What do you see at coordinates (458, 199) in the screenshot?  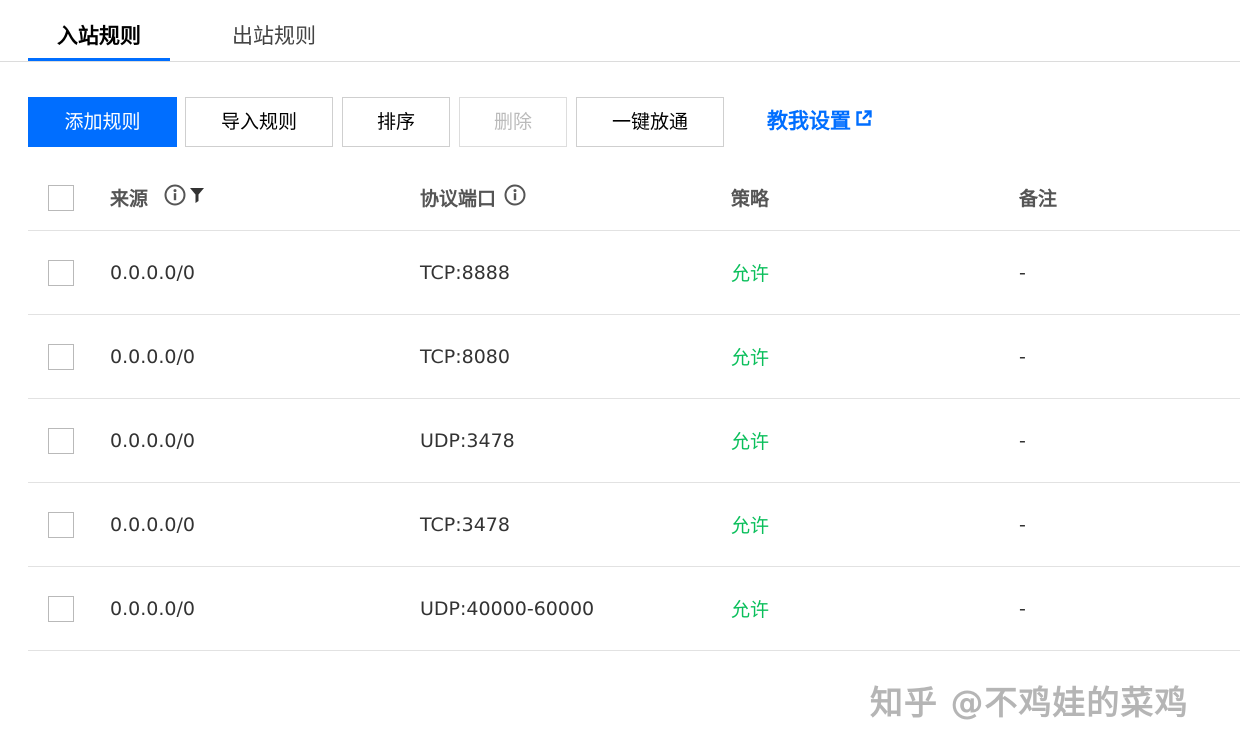 I see `protocol-port-header-label: 协议端口` at bounding box center [458, 199].